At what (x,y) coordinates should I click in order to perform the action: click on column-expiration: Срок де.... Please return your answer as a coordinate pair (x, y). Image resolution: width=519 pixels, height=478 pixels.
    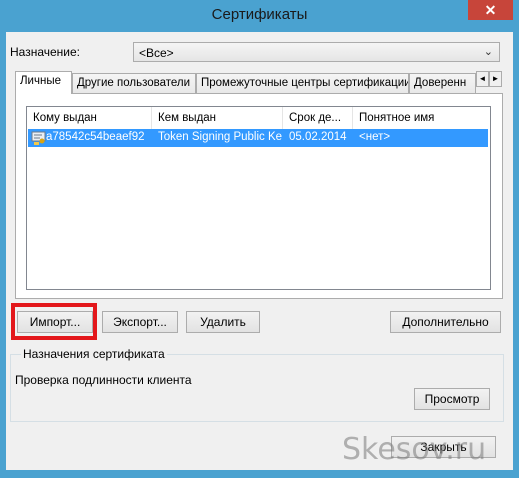
    Looking at the image, I should click on (318, 118).